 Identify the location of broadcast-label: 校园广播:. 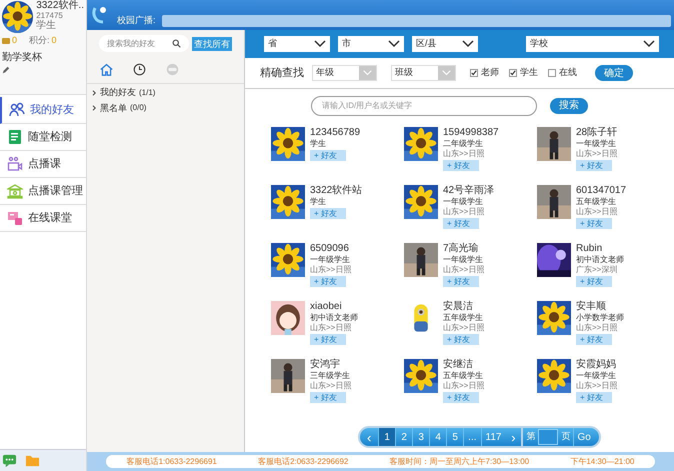
(136, 20).